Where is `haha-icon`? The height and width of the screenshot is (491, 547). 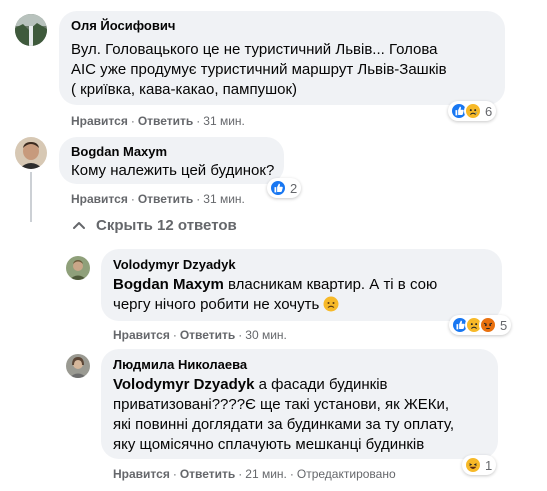
haha-icon is located at coordinates (473, 465).